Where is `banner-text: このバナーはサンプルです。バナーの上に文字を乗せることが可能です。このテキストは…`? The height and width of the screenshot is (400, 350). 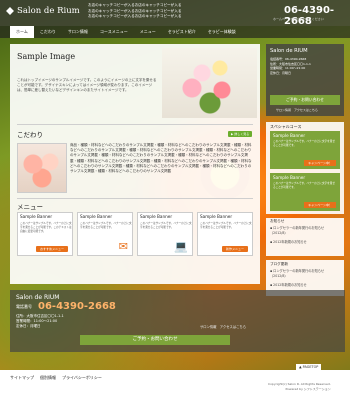 banner-text: このバナーはサンプルです。バナーの上に文字を乗せることが可能です。このテキストは… is located at coordinates (46, 227).